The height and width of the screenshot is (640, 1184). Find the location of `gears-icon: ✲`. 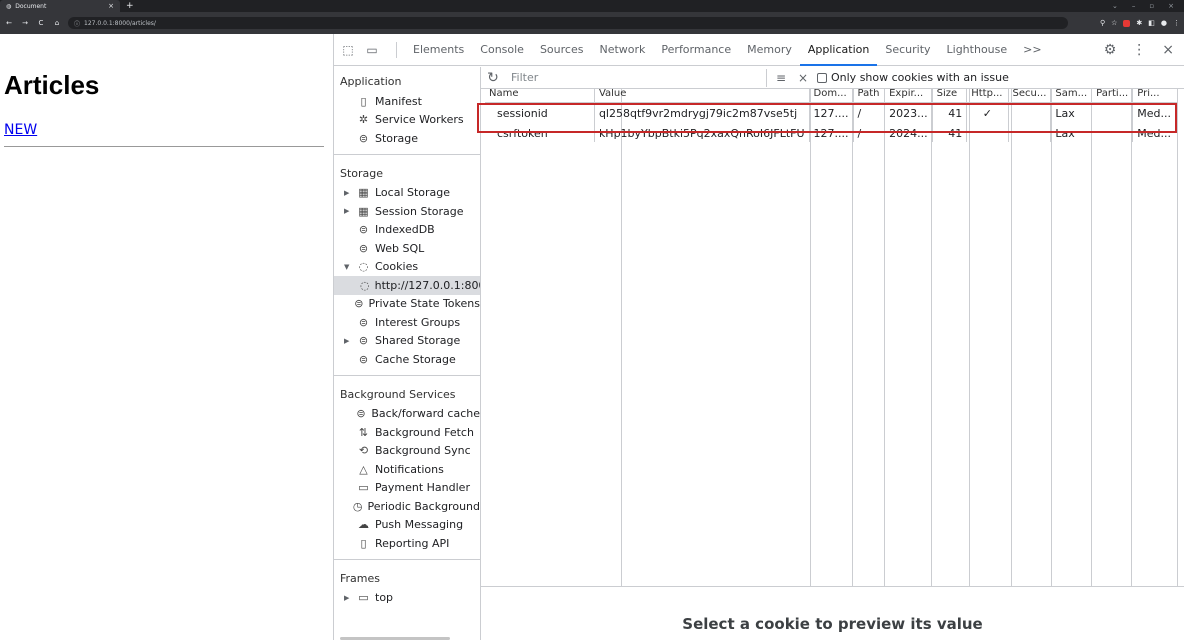

gears-icon: ✲ is located at coordinates (363, 120).